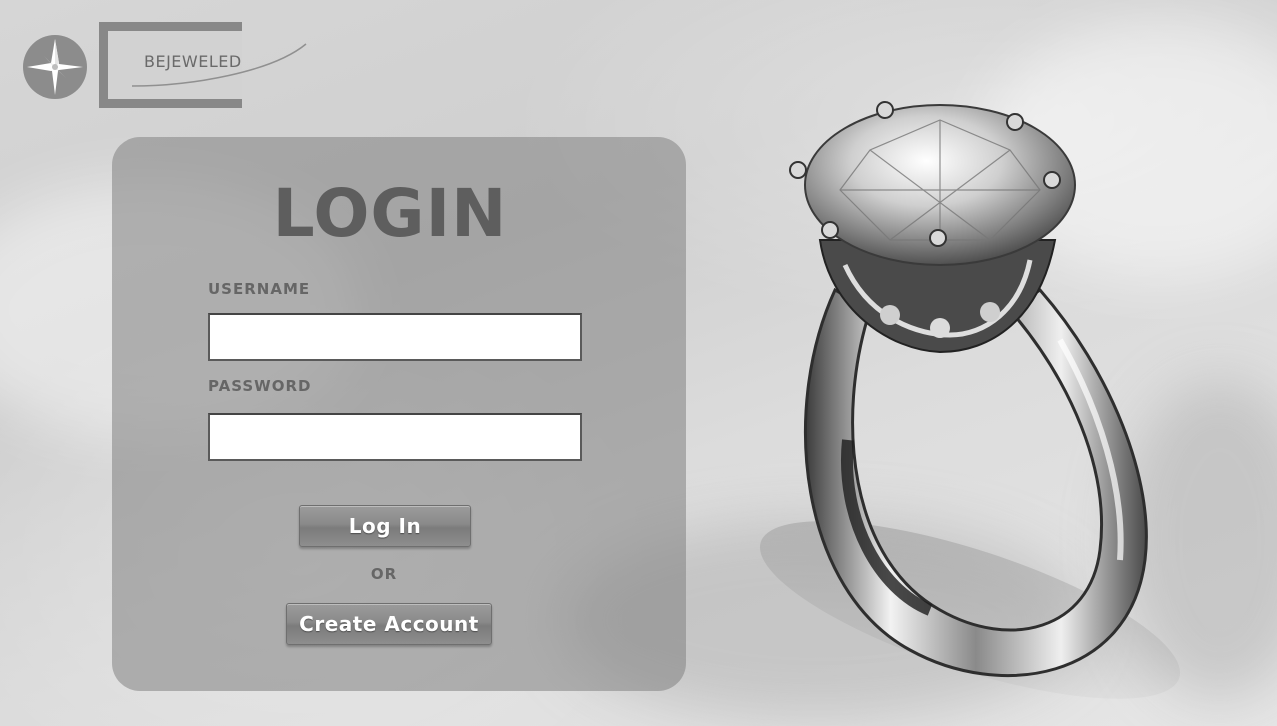 Image resolution: width=1277 pixels, height=726 pixels. I want to click on username-input, so click(395, 337).